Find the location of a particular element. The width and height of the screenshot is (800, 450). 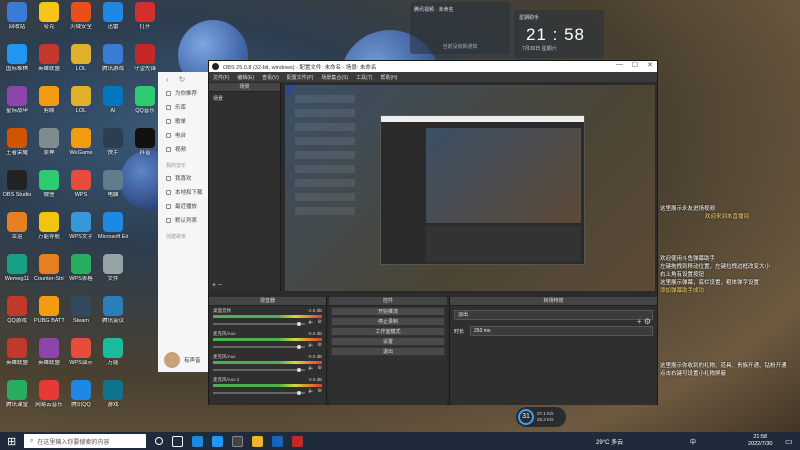

menu-item: 查看(V) is located at coordinates (270, 77).